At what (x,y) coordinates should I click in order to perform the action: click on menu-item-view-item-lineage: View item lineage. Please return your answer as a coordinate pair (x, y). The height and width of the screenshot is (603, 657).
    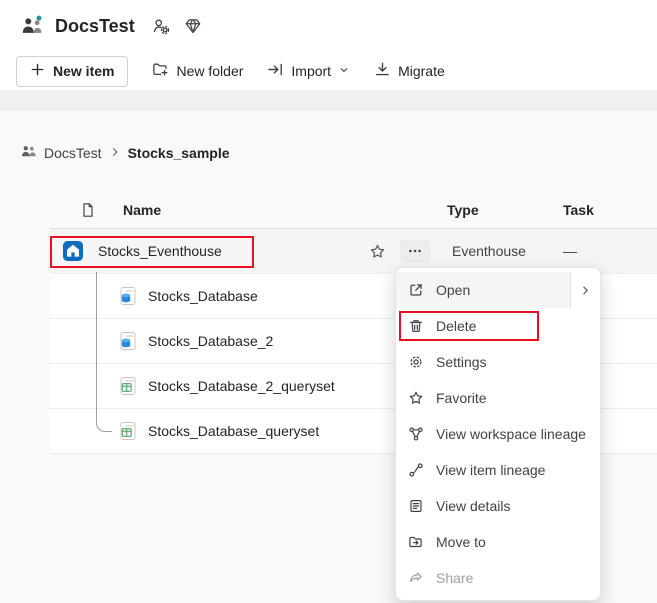
    Looking at the image, I should click on (498, 470).